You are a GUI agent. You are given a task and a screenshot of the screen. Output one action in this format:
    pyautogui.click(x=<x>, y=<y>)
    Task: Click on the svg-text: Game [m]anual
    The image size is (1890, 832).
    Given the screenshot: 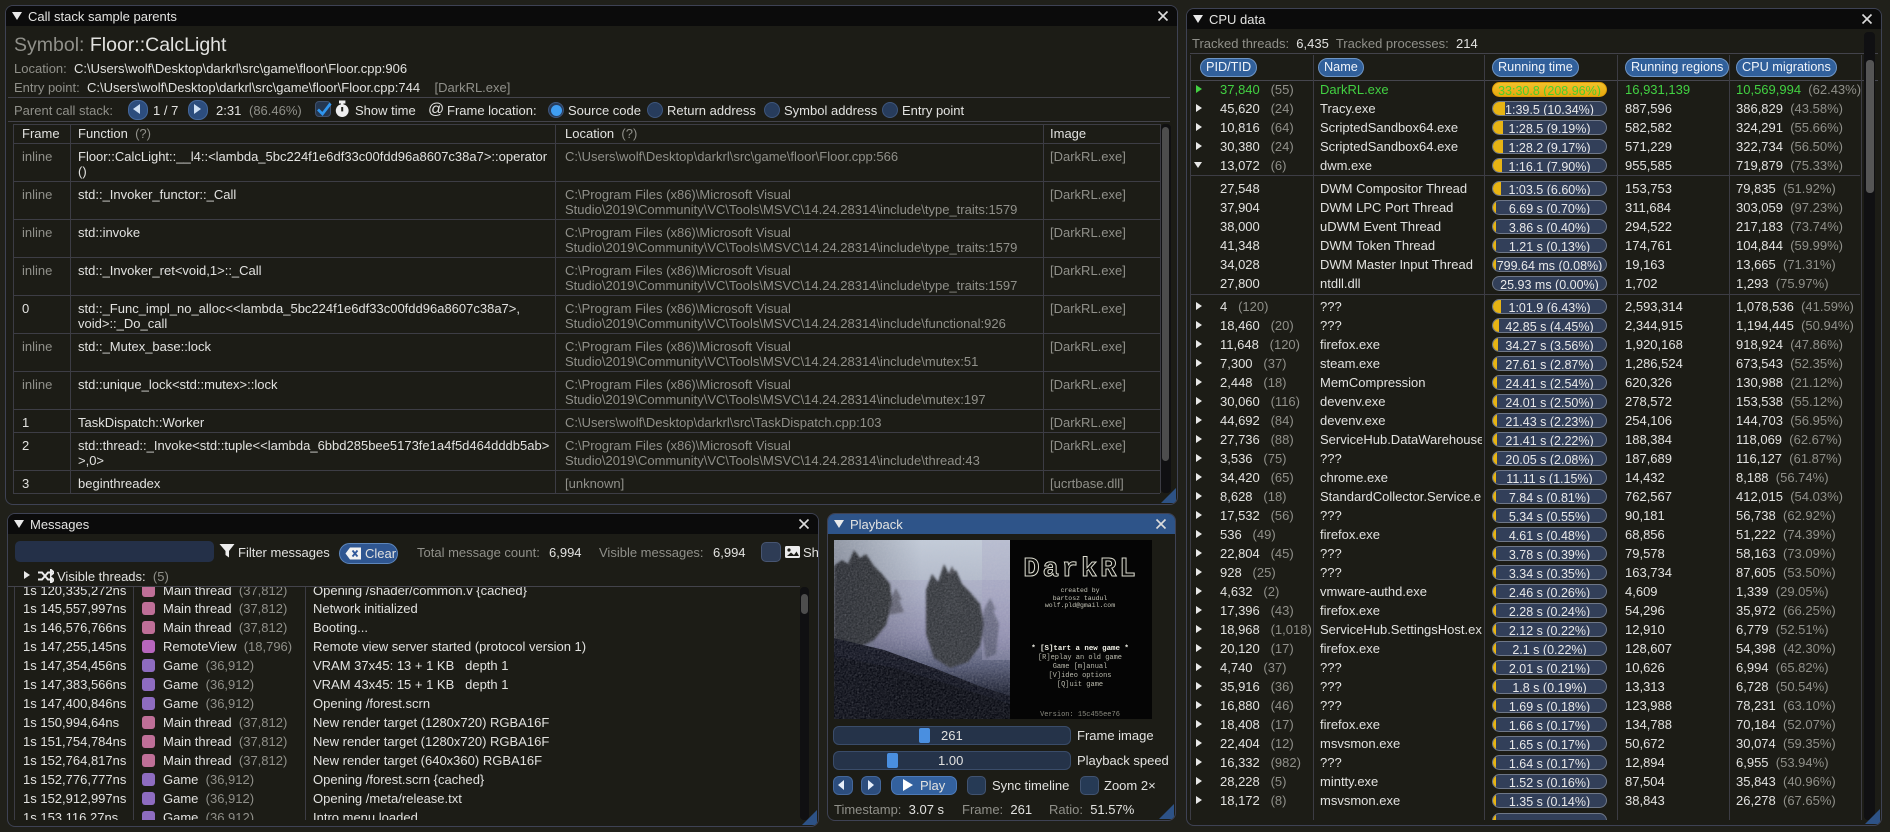 What is the action you would take?
    pyautogui.click(x=1080, y=667)
    